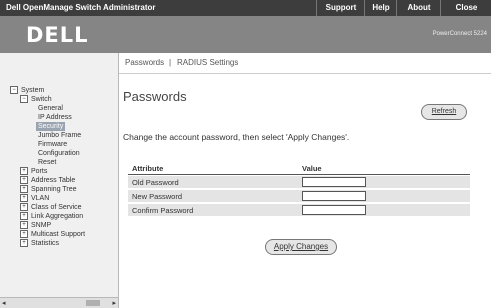  I want to click on tree-item-label: Multicast Support, so click(58, 234).